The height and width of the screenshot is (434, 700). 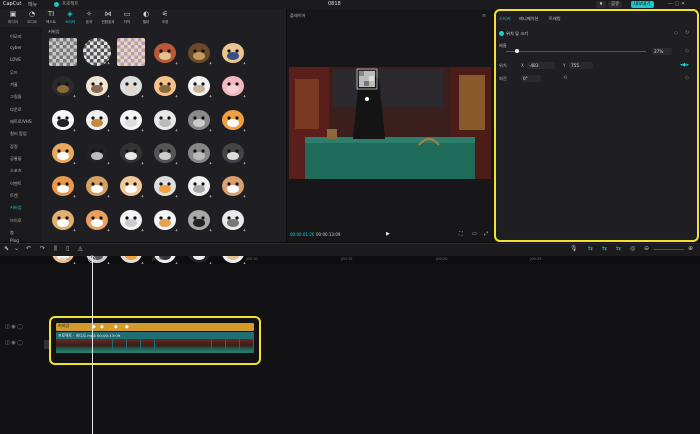 What do you see at coordinates (604, 248) in the screenshot?
I see `magnet-icon: ⇆` at bounding box center [604, 248].